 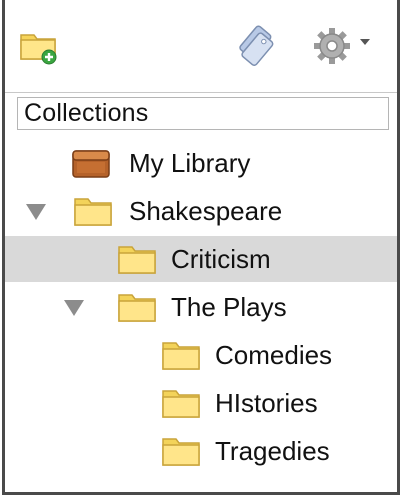 I want to click on tree-item-label: The Plays, so click(x=229, y=307).